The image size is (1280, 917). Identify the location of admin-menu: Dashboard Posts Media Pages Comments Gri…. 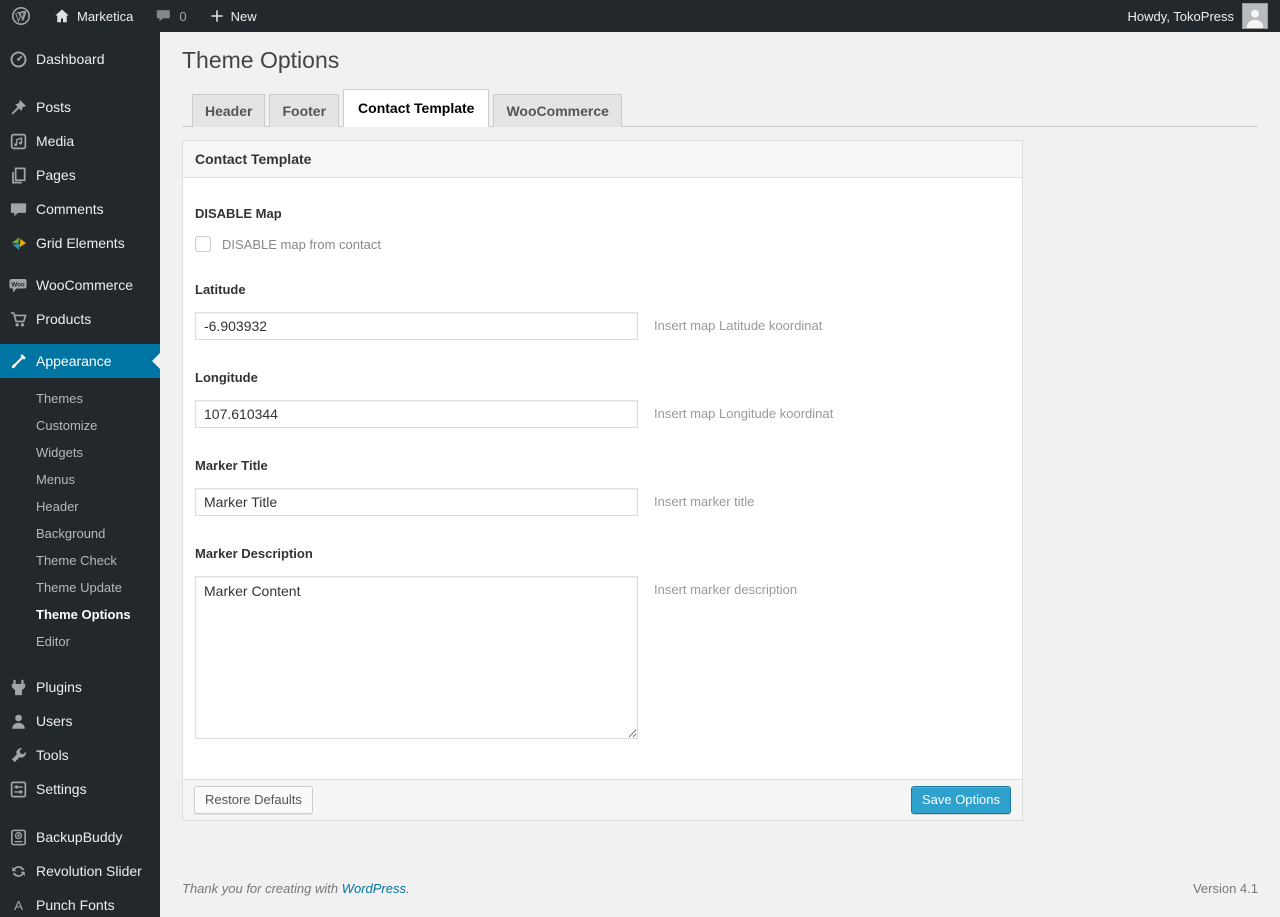
(80, 474).